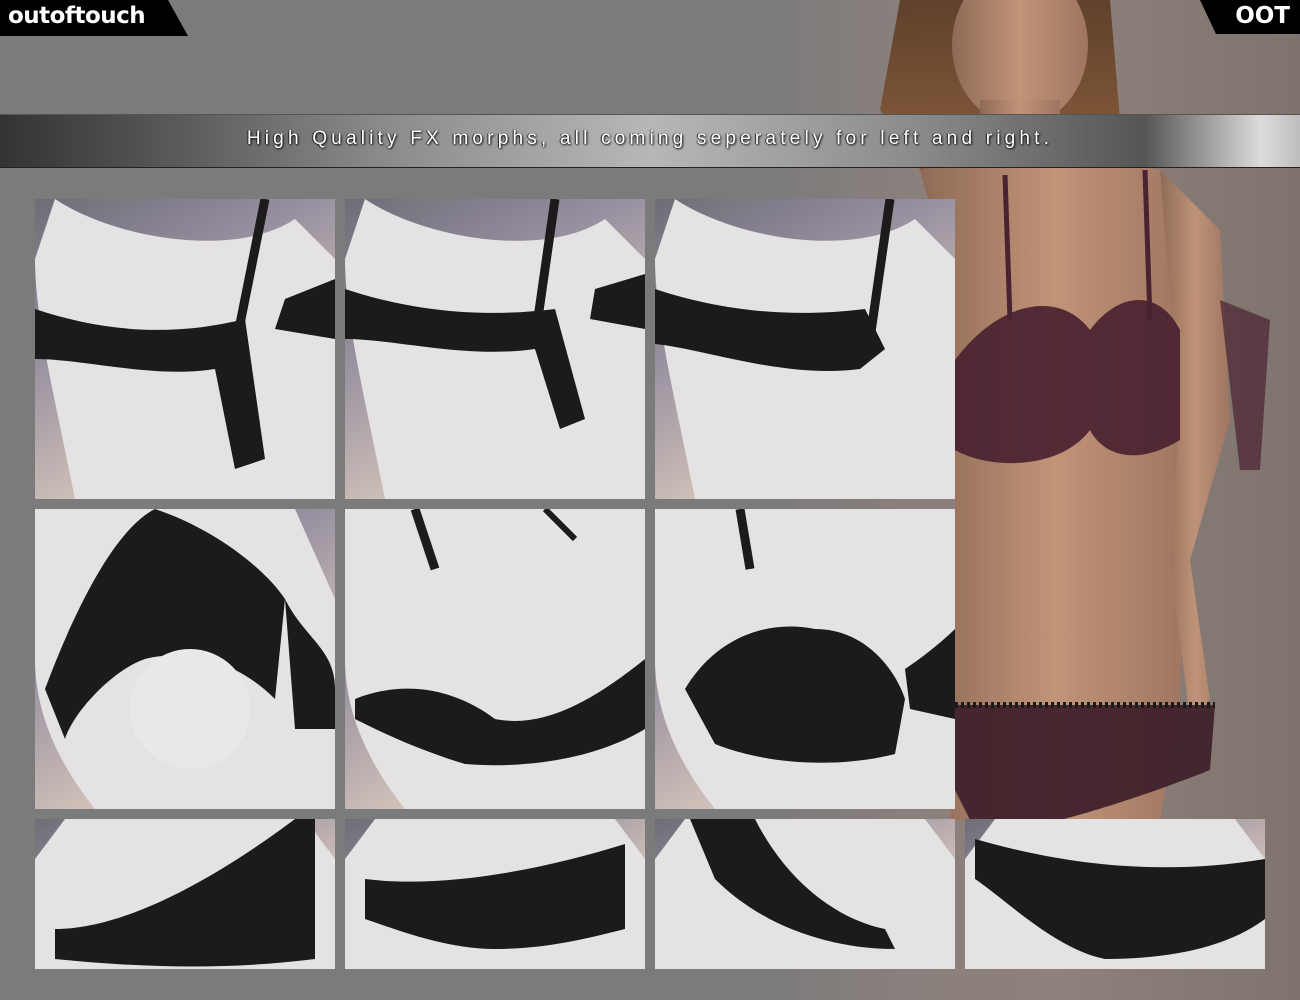 This screenshot has width=1300, height=1000. I want to click on brand-name: outoftouch, so click(77, 16).